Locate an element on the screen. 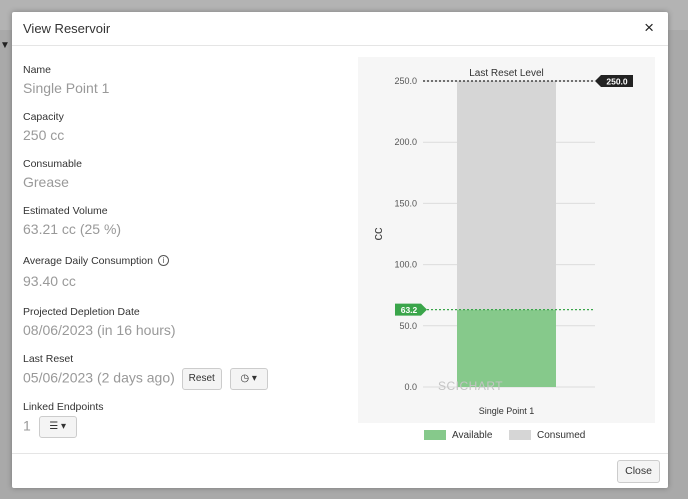 The image size is (688, 499). bar-consumed is located at coordinates (506, 195).